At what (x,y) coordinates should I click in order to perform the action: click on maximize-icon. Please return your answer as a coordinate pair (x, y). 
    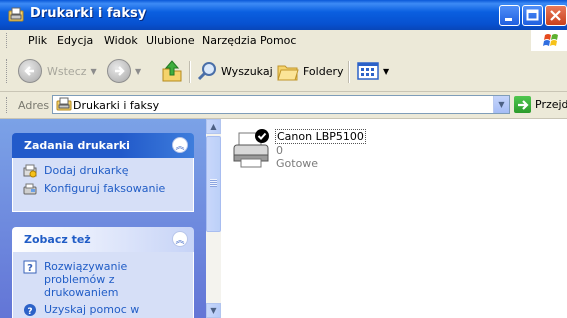
    Looking at the image, I should click on (532, 15).